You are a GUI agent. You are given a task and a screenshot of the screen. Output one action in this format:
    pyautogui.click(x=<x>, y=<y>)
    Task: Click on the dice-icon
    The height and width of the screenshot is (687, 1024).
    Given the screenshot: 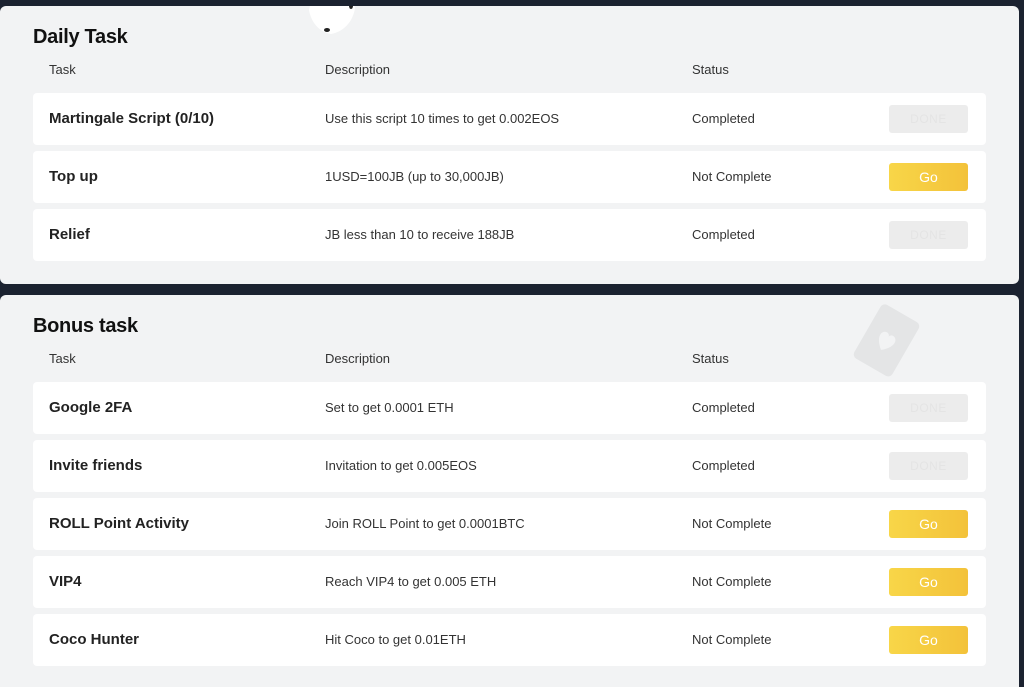 What is the action you would take?
    pyautogui.click(x=332, y=20)
    